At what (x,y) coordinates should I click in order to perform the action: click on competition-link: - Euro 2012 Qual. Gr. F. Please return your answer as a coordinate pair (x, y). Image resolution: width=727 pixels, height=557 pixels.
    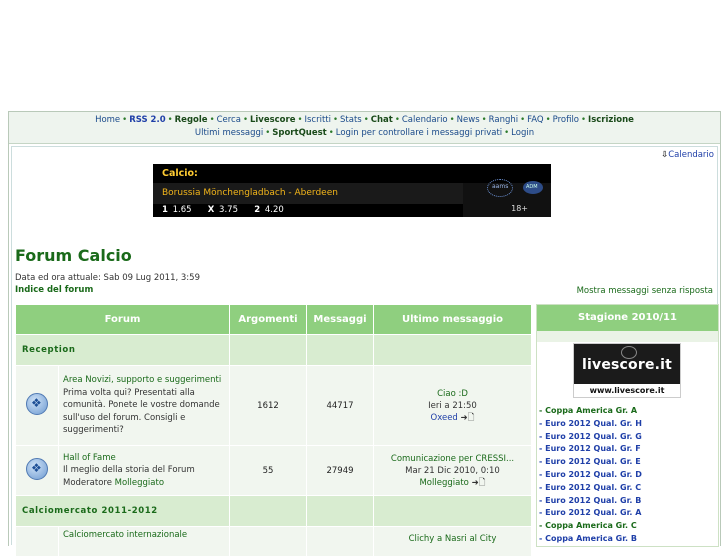
    Looking at the image, I should click on (590, 448).